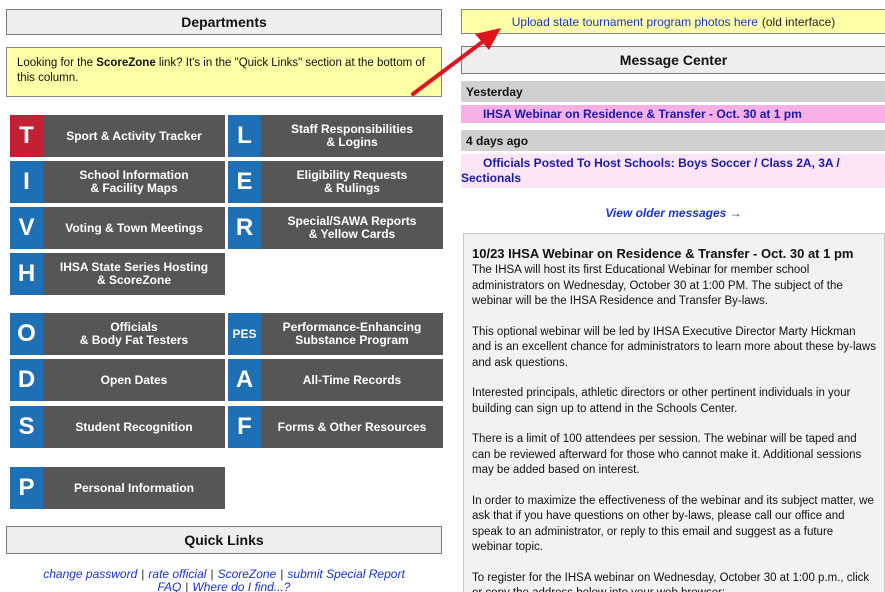 This screenshot has width=885, height=592. I want to click on tile-label: Open Dates, so click(134, 380).